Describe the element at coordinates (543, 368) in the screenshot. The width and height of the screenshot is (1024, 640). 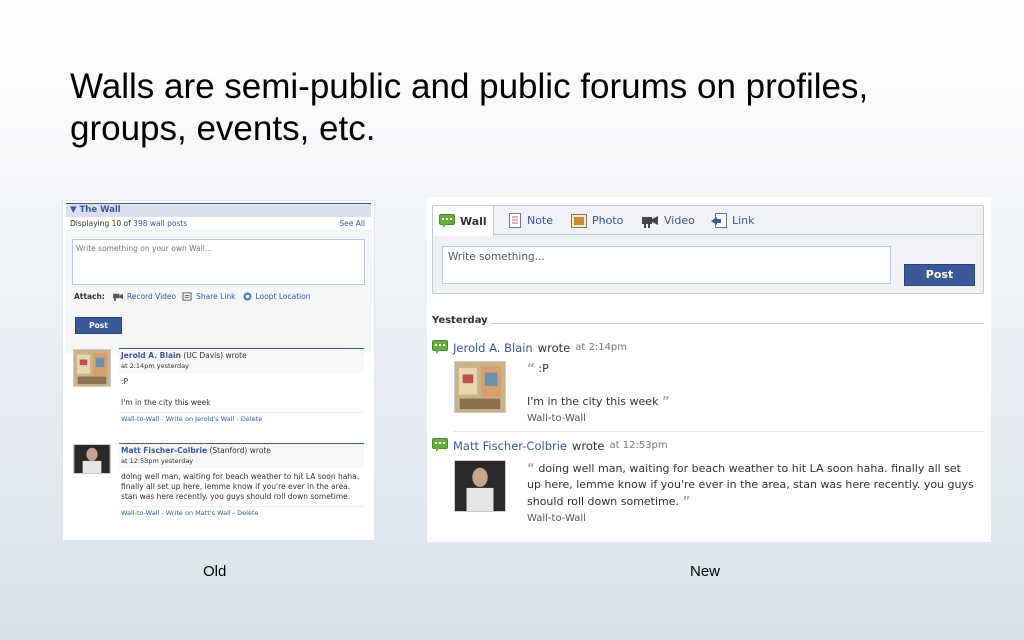
I see `story-line: :P` at that location.